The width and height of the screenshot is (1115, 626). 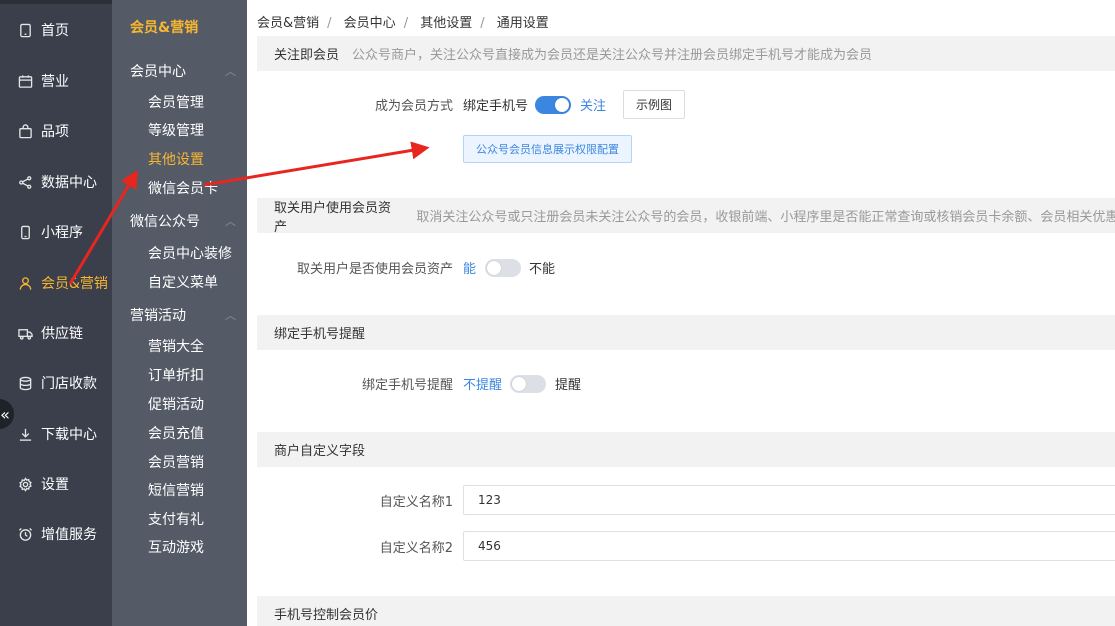 What do you see at coordinates (307, 55) in the screenshot?
I see `section-title: 关注即会员` at bounding box center [307, 55].